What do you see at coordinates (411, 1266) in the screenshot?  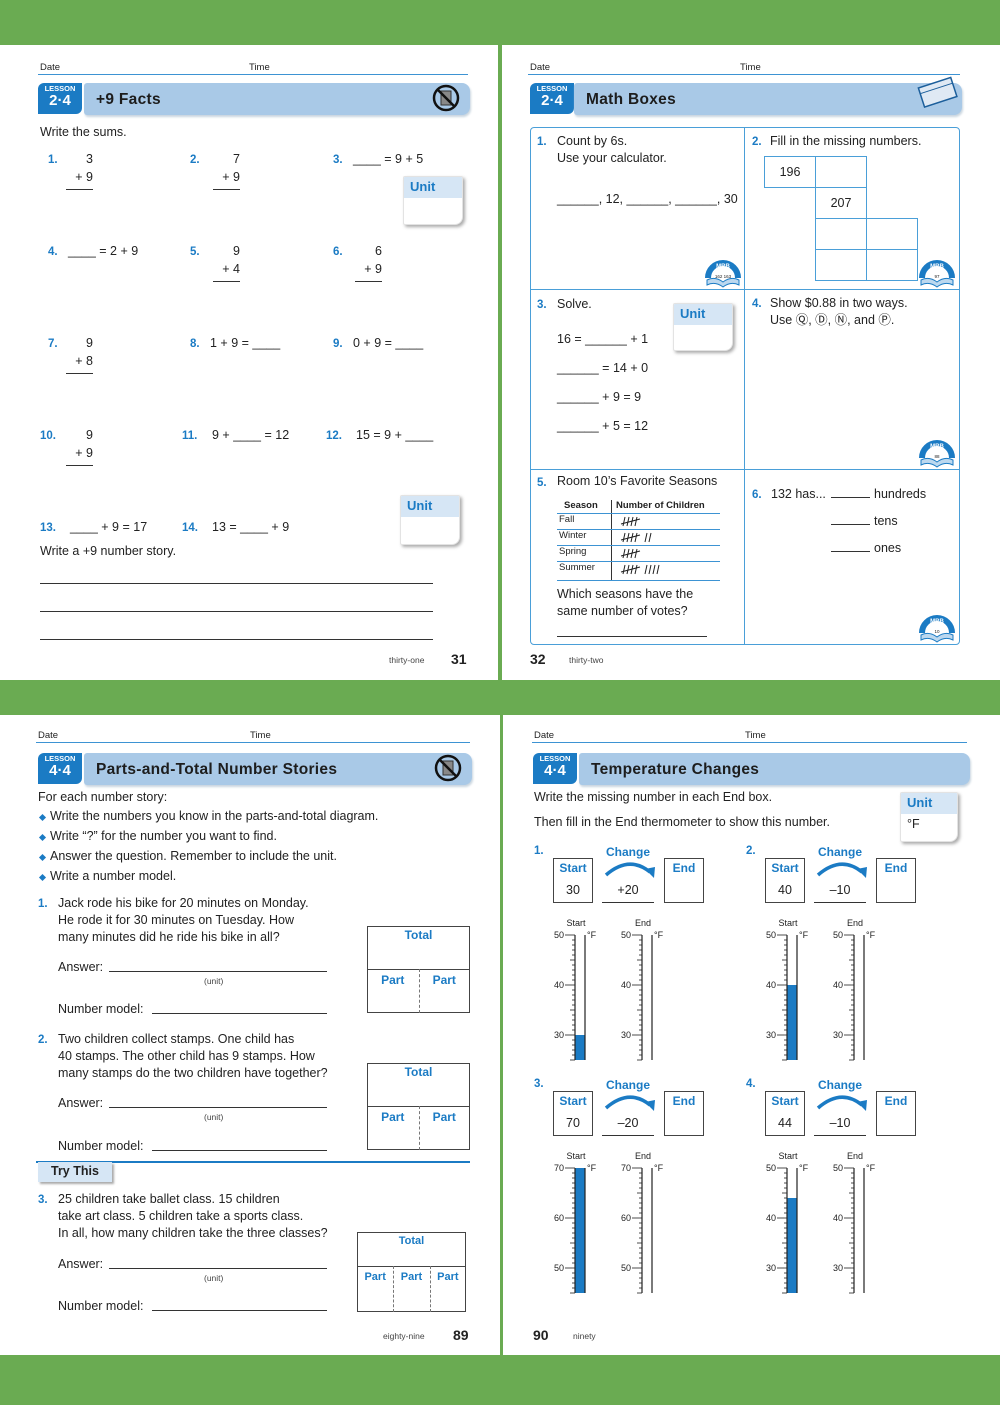 I see `diagram-divider` at bounding box center [411, 1266].